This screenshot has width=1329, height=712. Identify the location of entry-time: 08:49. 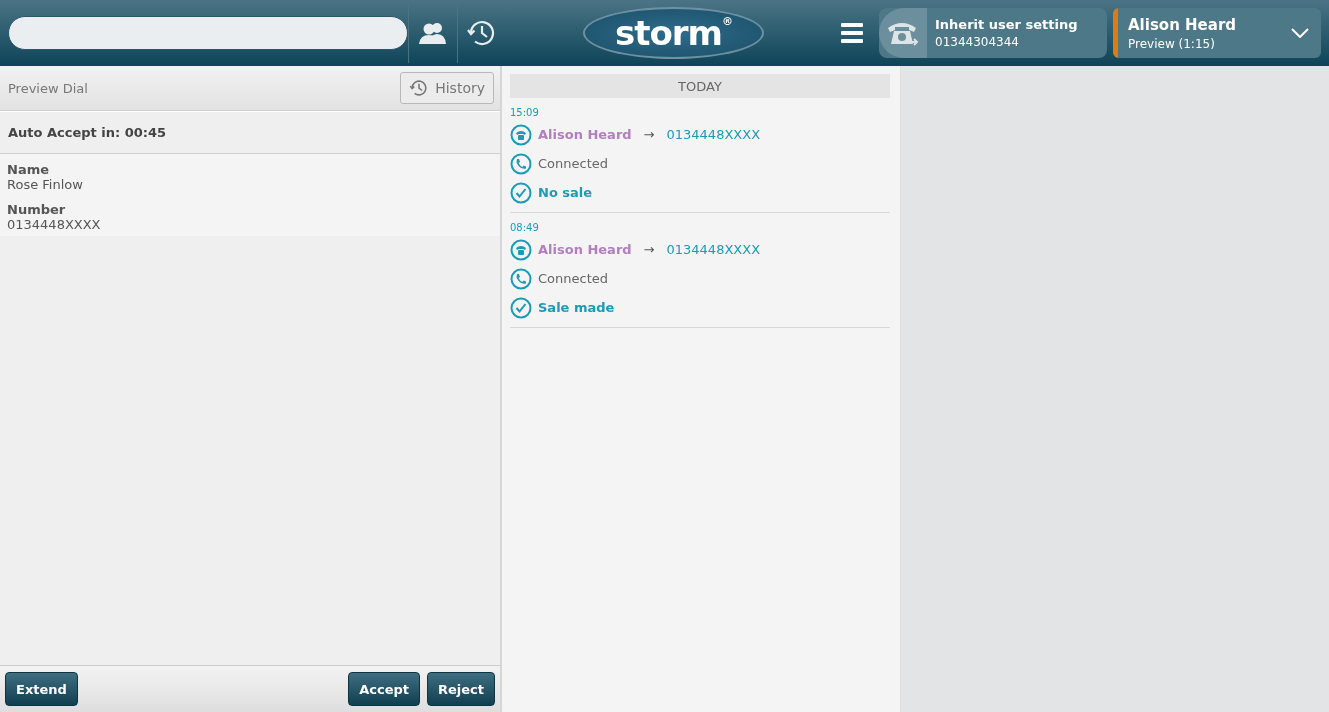
(525, 227).